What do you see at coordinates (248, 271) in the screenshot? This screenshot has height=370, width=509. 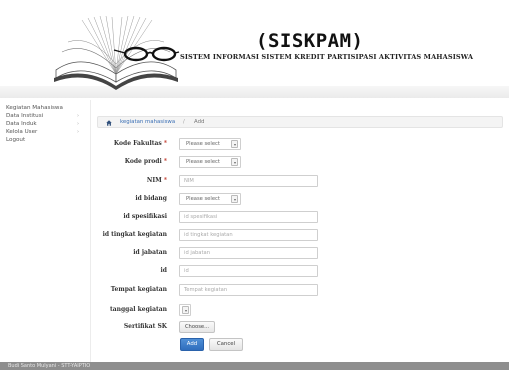 I see `id-input: id` at bounding box center [248, 271].